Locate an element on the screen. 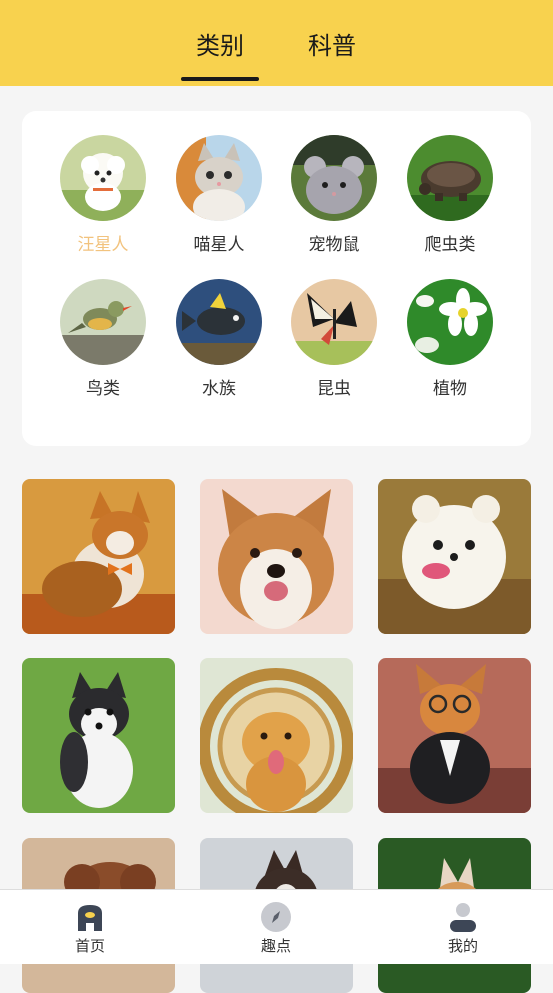 This screenshot has width=553, height=993. dog-icon is located at coordinates (103, 178).